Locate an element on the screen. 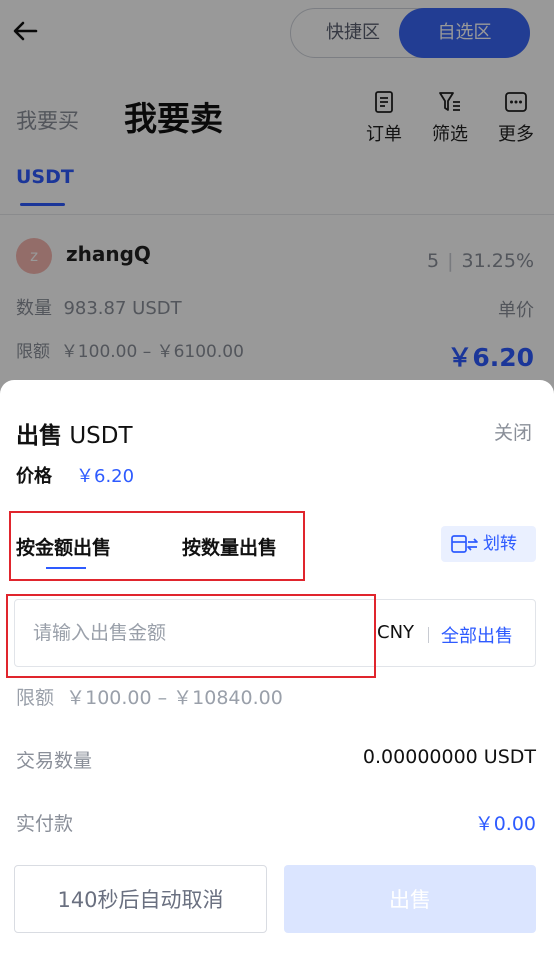 The image size is (554, 954). transfer-label: 划转 is located at coordinates (500, 544).